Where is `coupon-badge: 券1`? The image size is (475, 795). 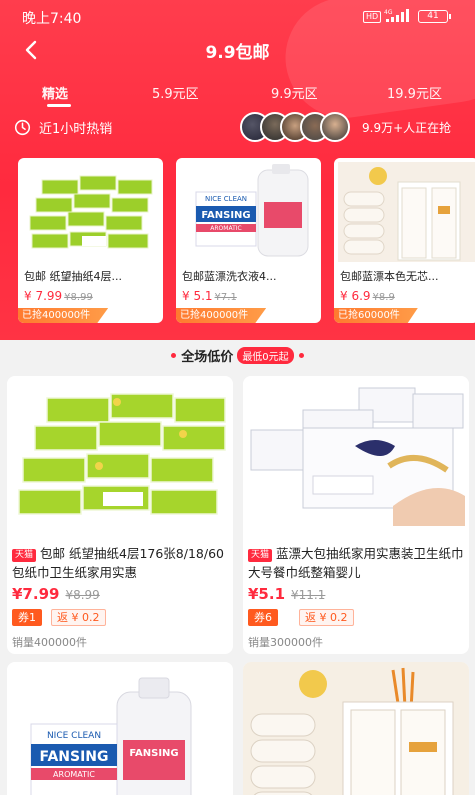
coupon-badge: 券1 is located at coordinates (27, 617).